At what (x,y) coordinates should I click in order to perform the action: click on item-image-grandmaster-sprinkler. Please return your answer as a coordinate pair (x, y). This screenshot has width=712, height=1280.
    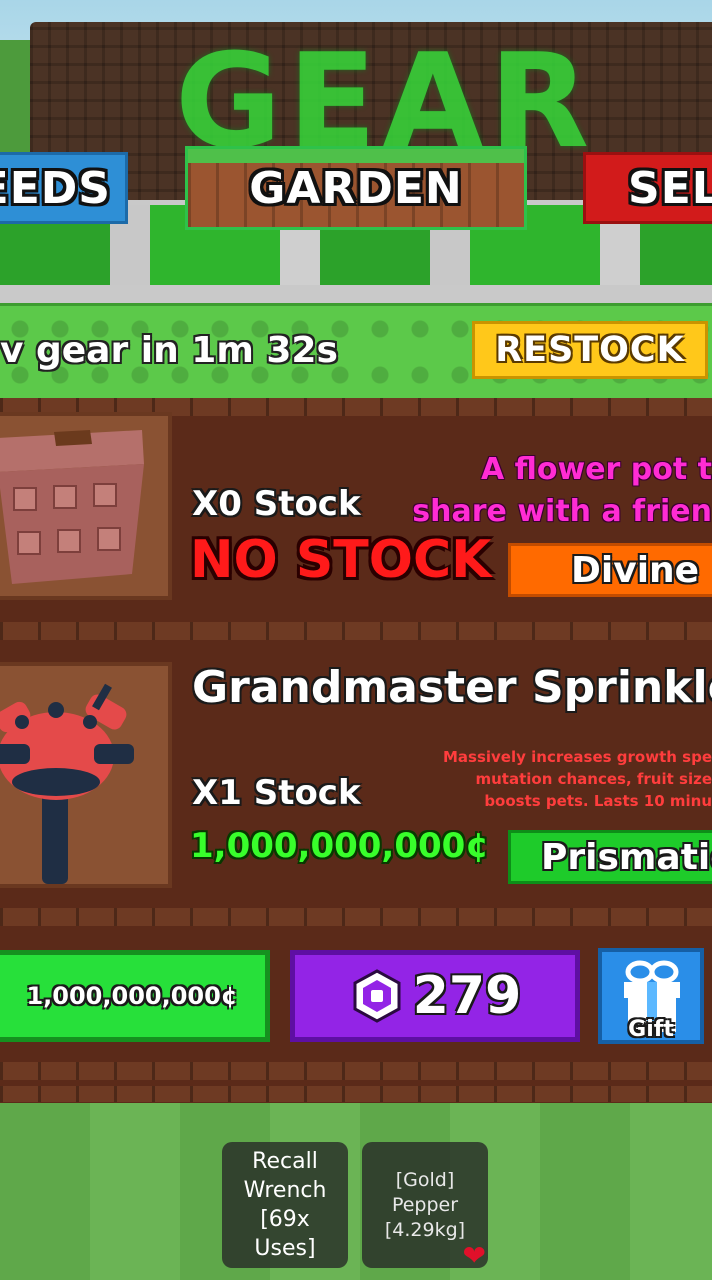
    Looking at the image, I should click on (86, 775).